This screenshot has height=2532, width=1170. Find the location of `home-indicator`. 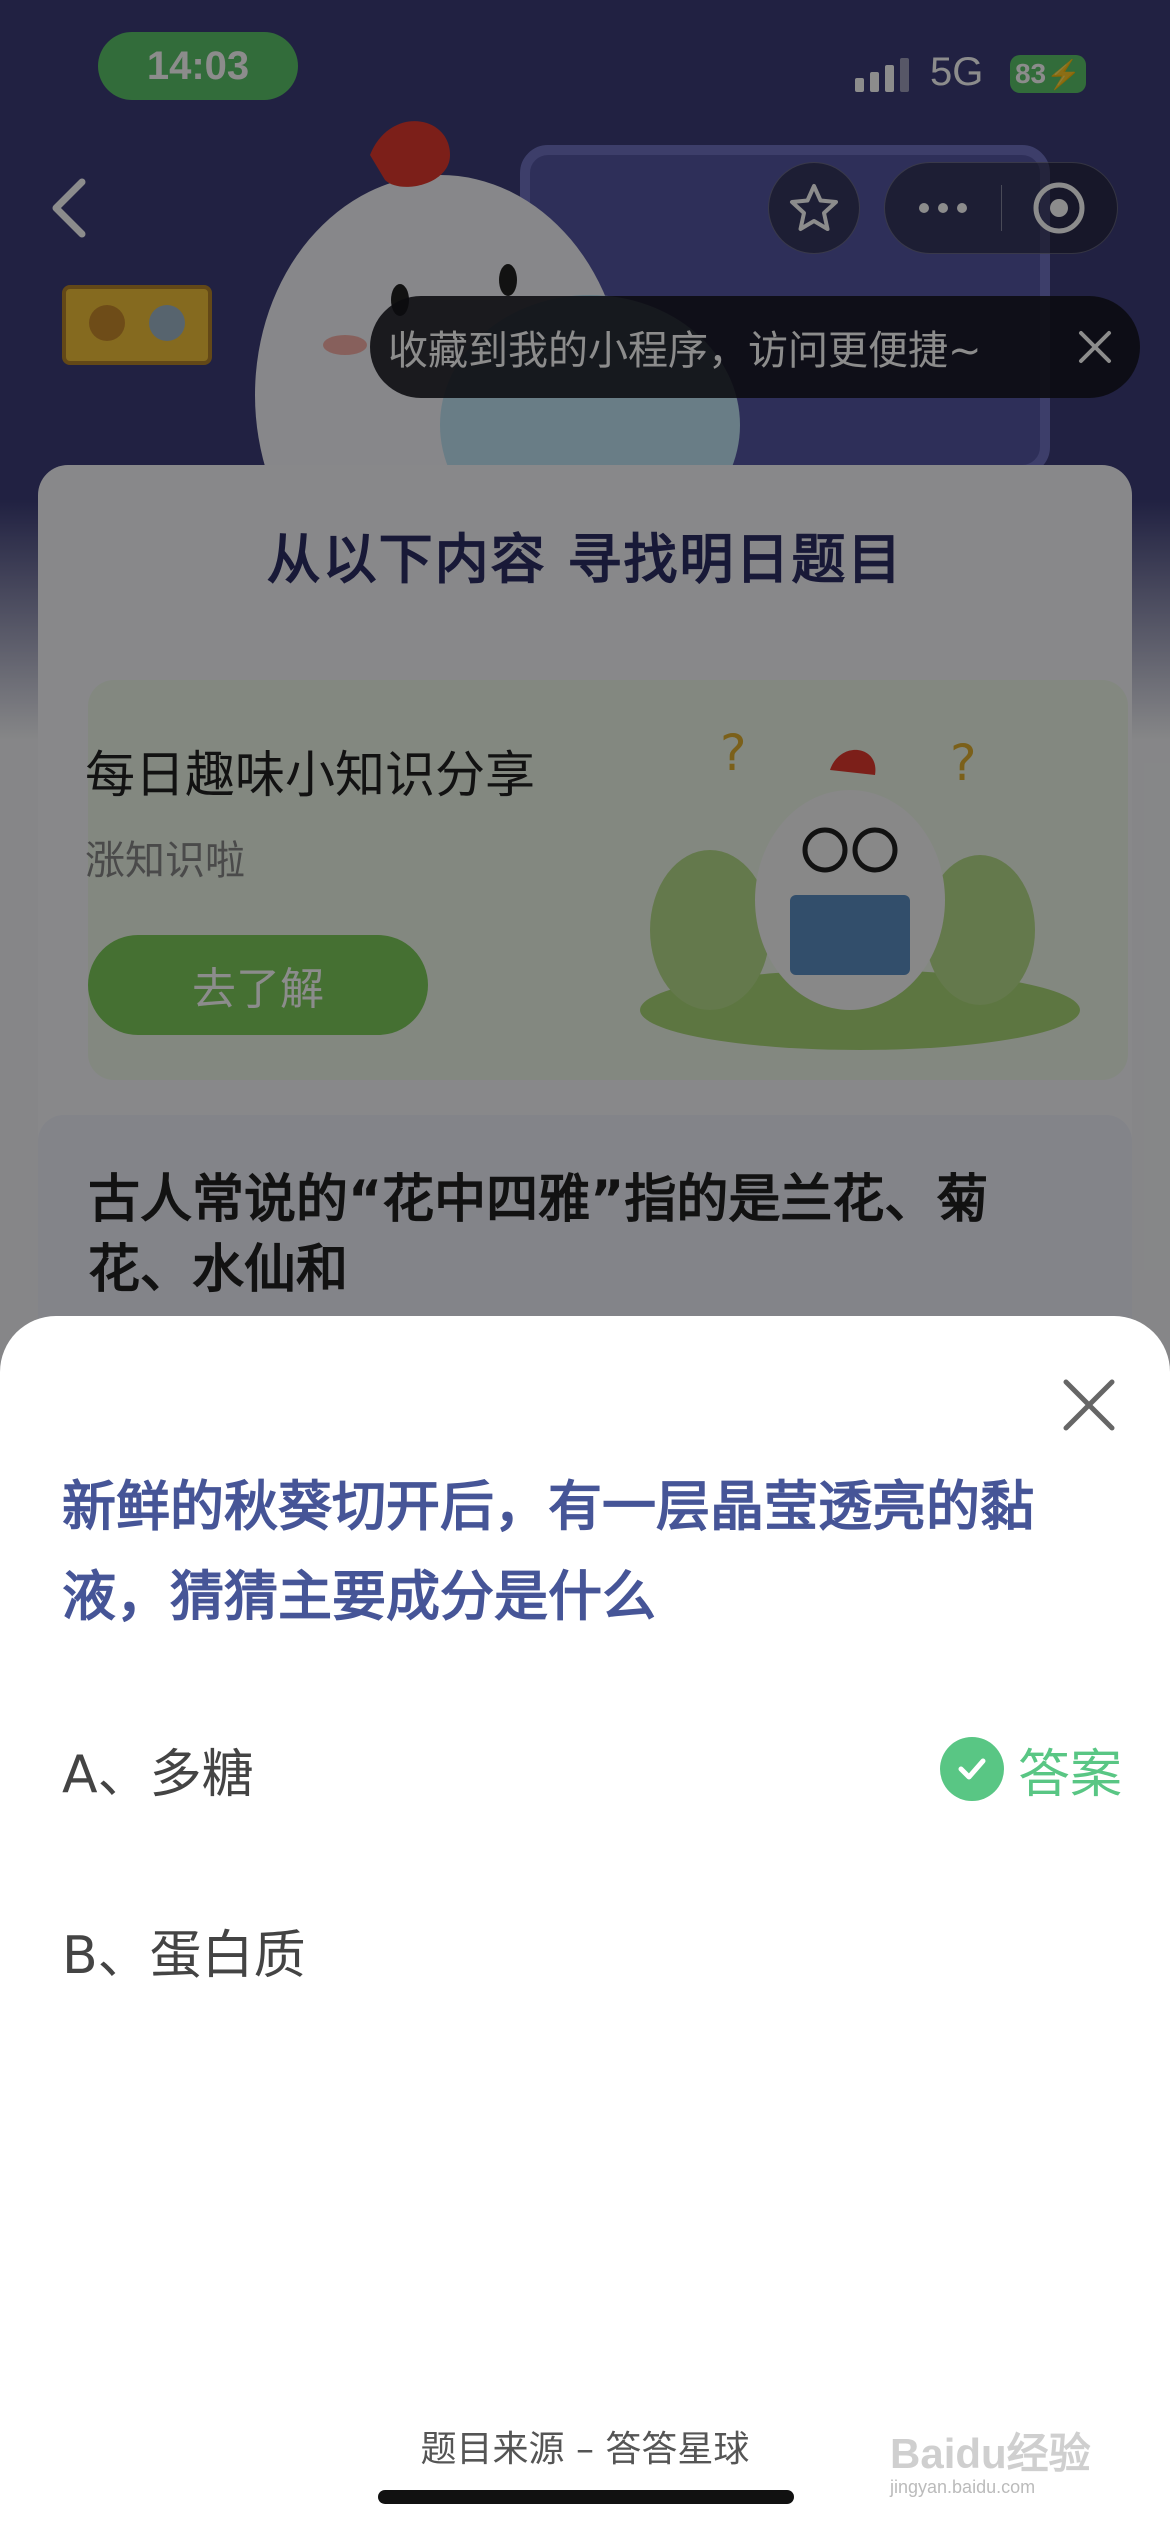

home-indicator is located at coordinates (586, 2497).